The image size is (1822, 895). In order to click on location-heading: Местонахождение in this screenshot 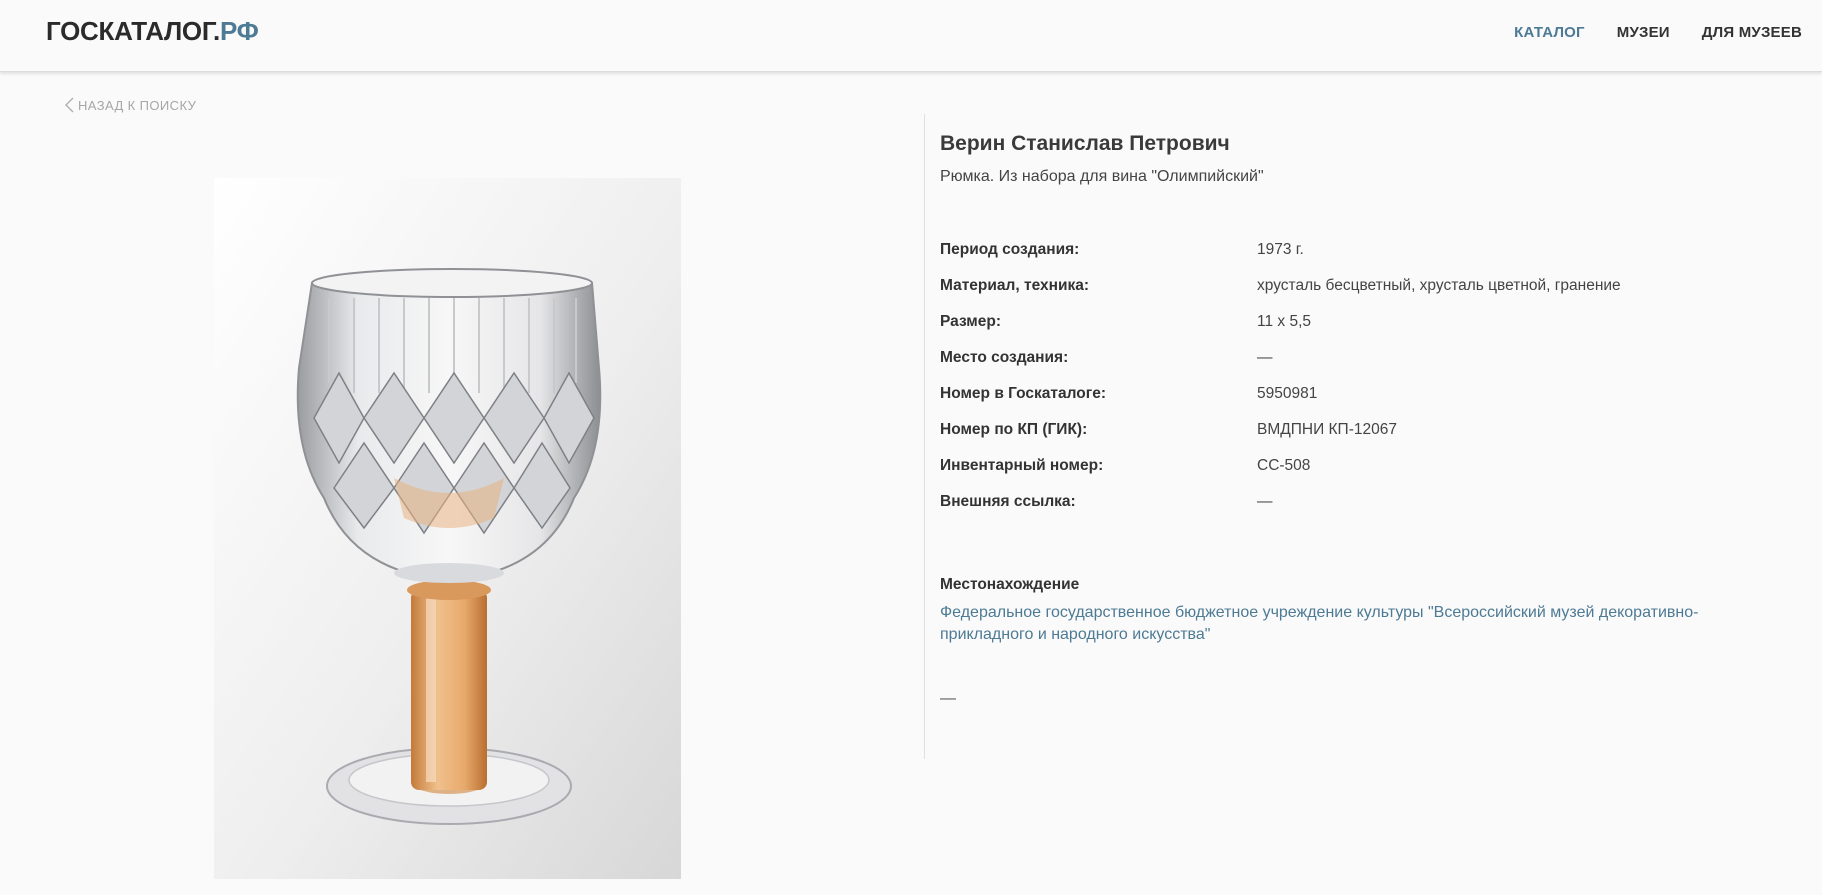, I will do `click(1010, 584)`.